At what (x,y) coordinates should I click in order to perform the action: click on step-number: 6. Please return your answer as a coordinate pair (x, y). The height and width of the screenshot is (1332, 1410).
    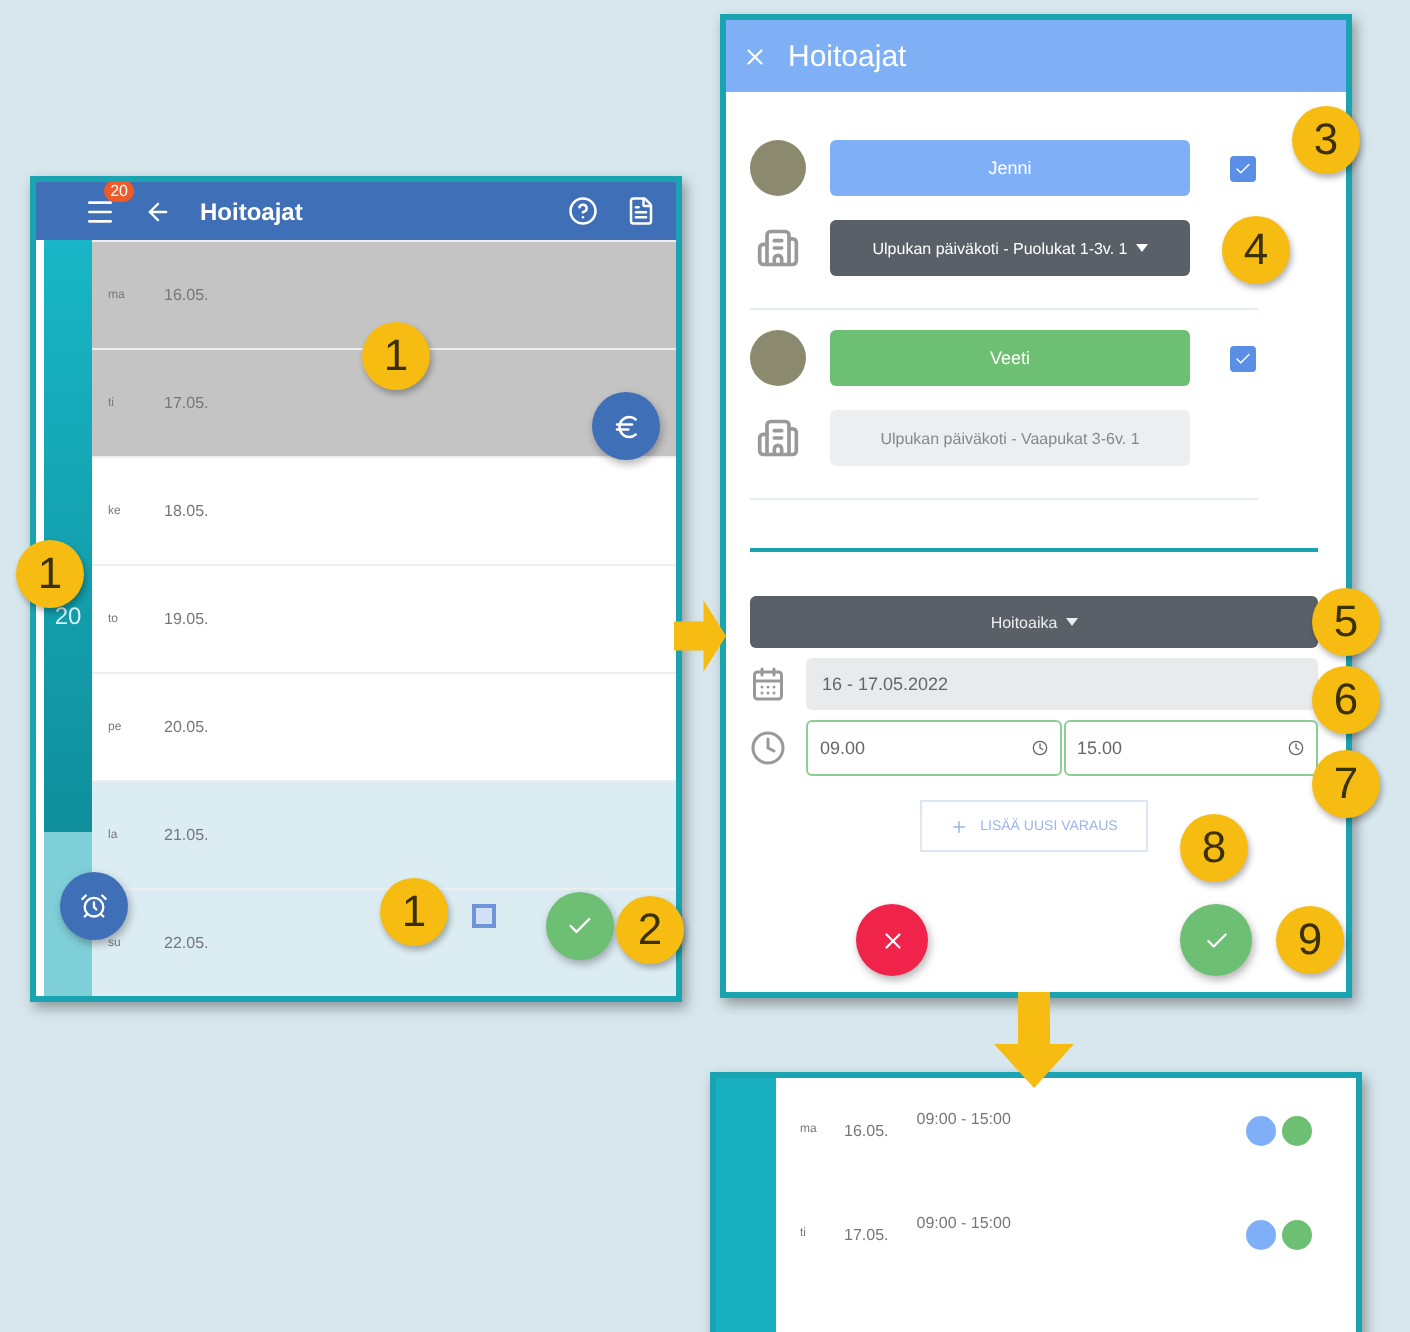
    Looking at the image, I should click on (1346, 700).